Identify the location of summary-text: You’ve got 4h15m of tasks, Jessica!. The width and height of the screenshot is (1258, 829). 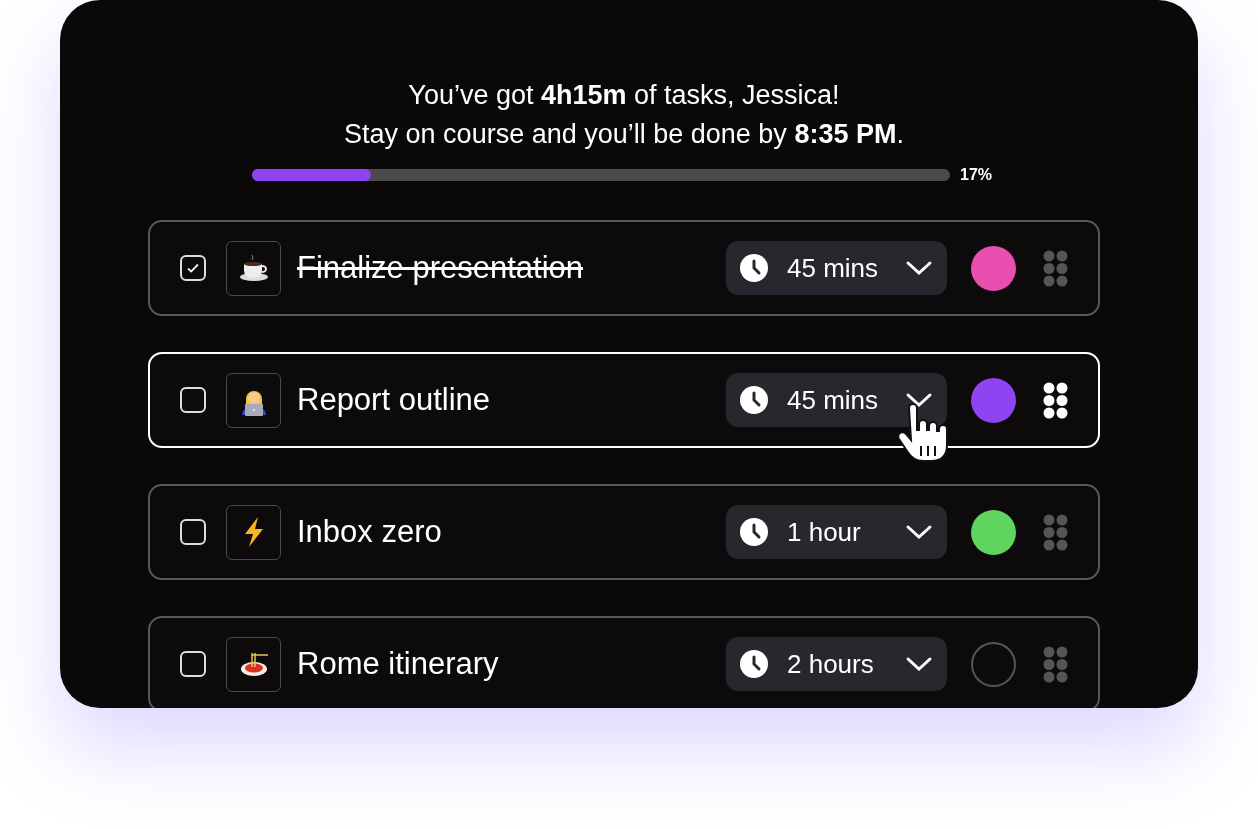
(624, 95).